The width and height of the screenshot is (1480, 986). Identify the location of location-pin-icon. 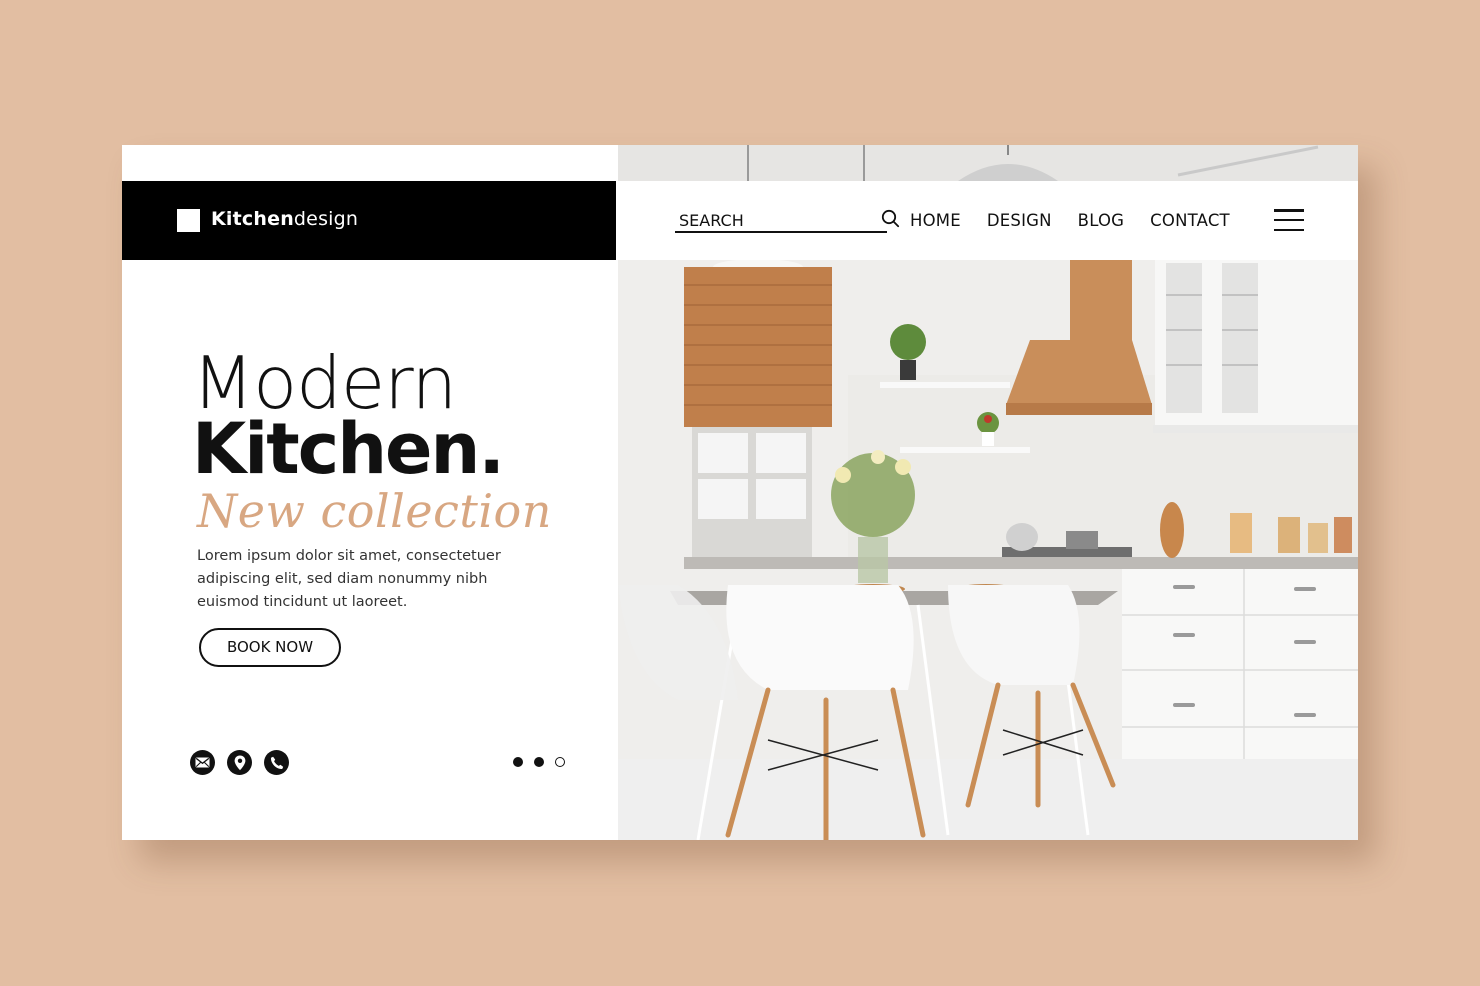
(239, 762).